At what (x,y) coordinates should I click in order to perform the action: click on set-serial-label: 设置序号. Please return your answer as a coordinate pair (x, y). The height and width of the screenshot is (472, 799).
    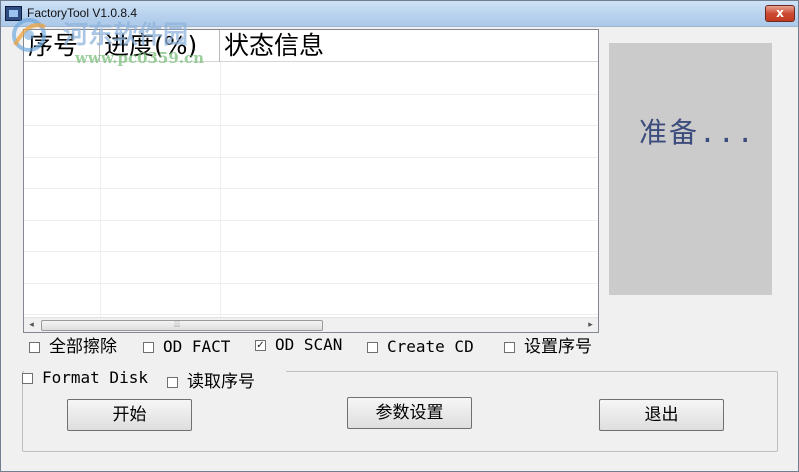
    Looking at the image, I should click on (558, 347).